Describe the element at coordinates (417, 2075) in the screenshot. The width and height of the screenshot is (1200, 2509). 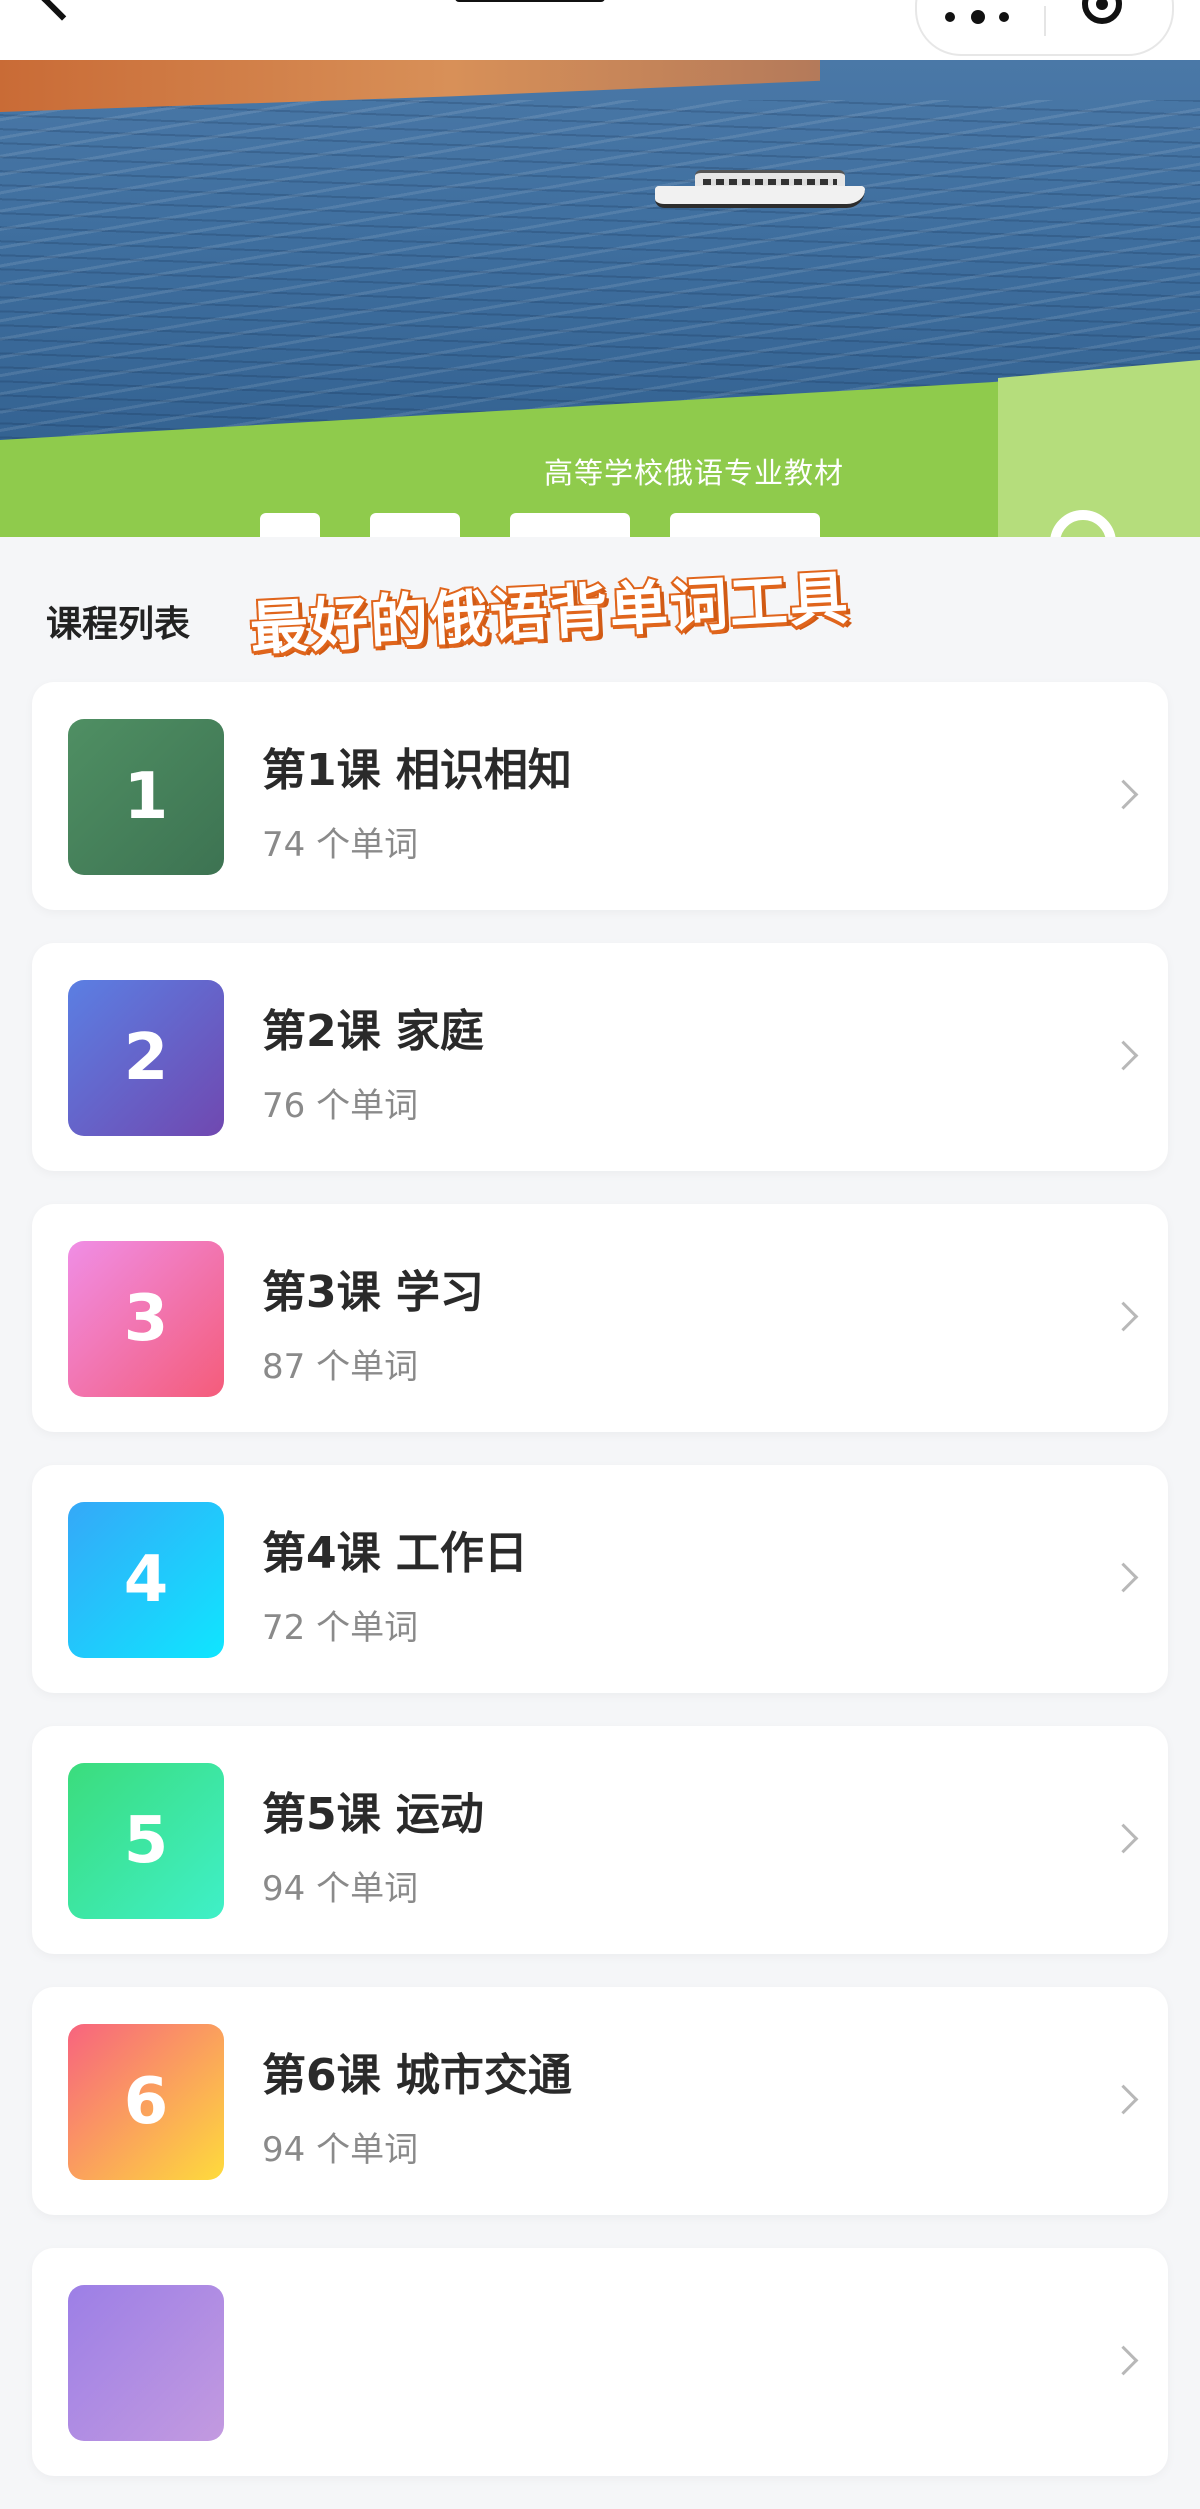
I see `course-title: 第6课 城市交通` at that location.